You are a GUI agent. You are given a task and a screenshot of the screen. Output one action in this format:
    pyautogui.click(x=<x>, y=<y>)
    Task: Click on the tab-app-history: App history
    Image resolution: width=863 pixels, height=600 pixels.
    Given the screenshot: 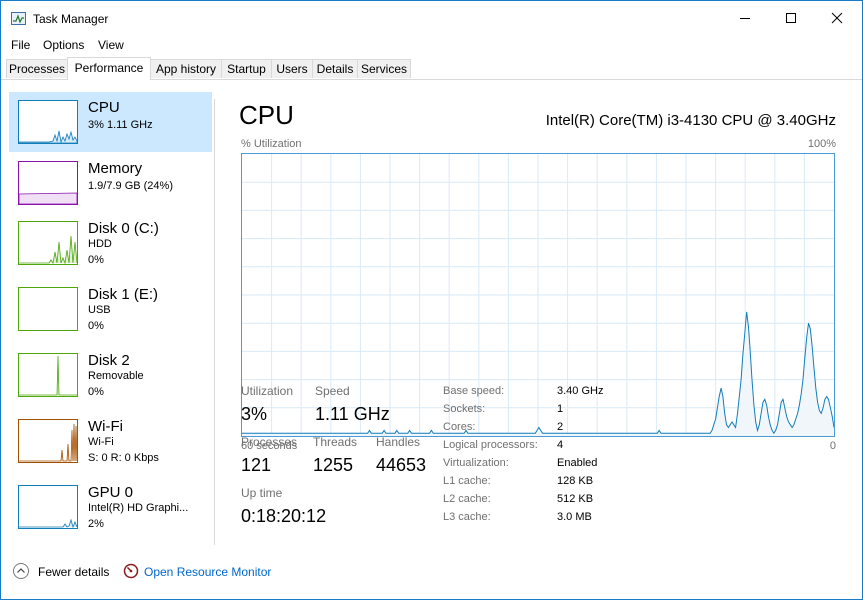 What is the action you would take?
    pyautogui.click(x=186, y=68)
    